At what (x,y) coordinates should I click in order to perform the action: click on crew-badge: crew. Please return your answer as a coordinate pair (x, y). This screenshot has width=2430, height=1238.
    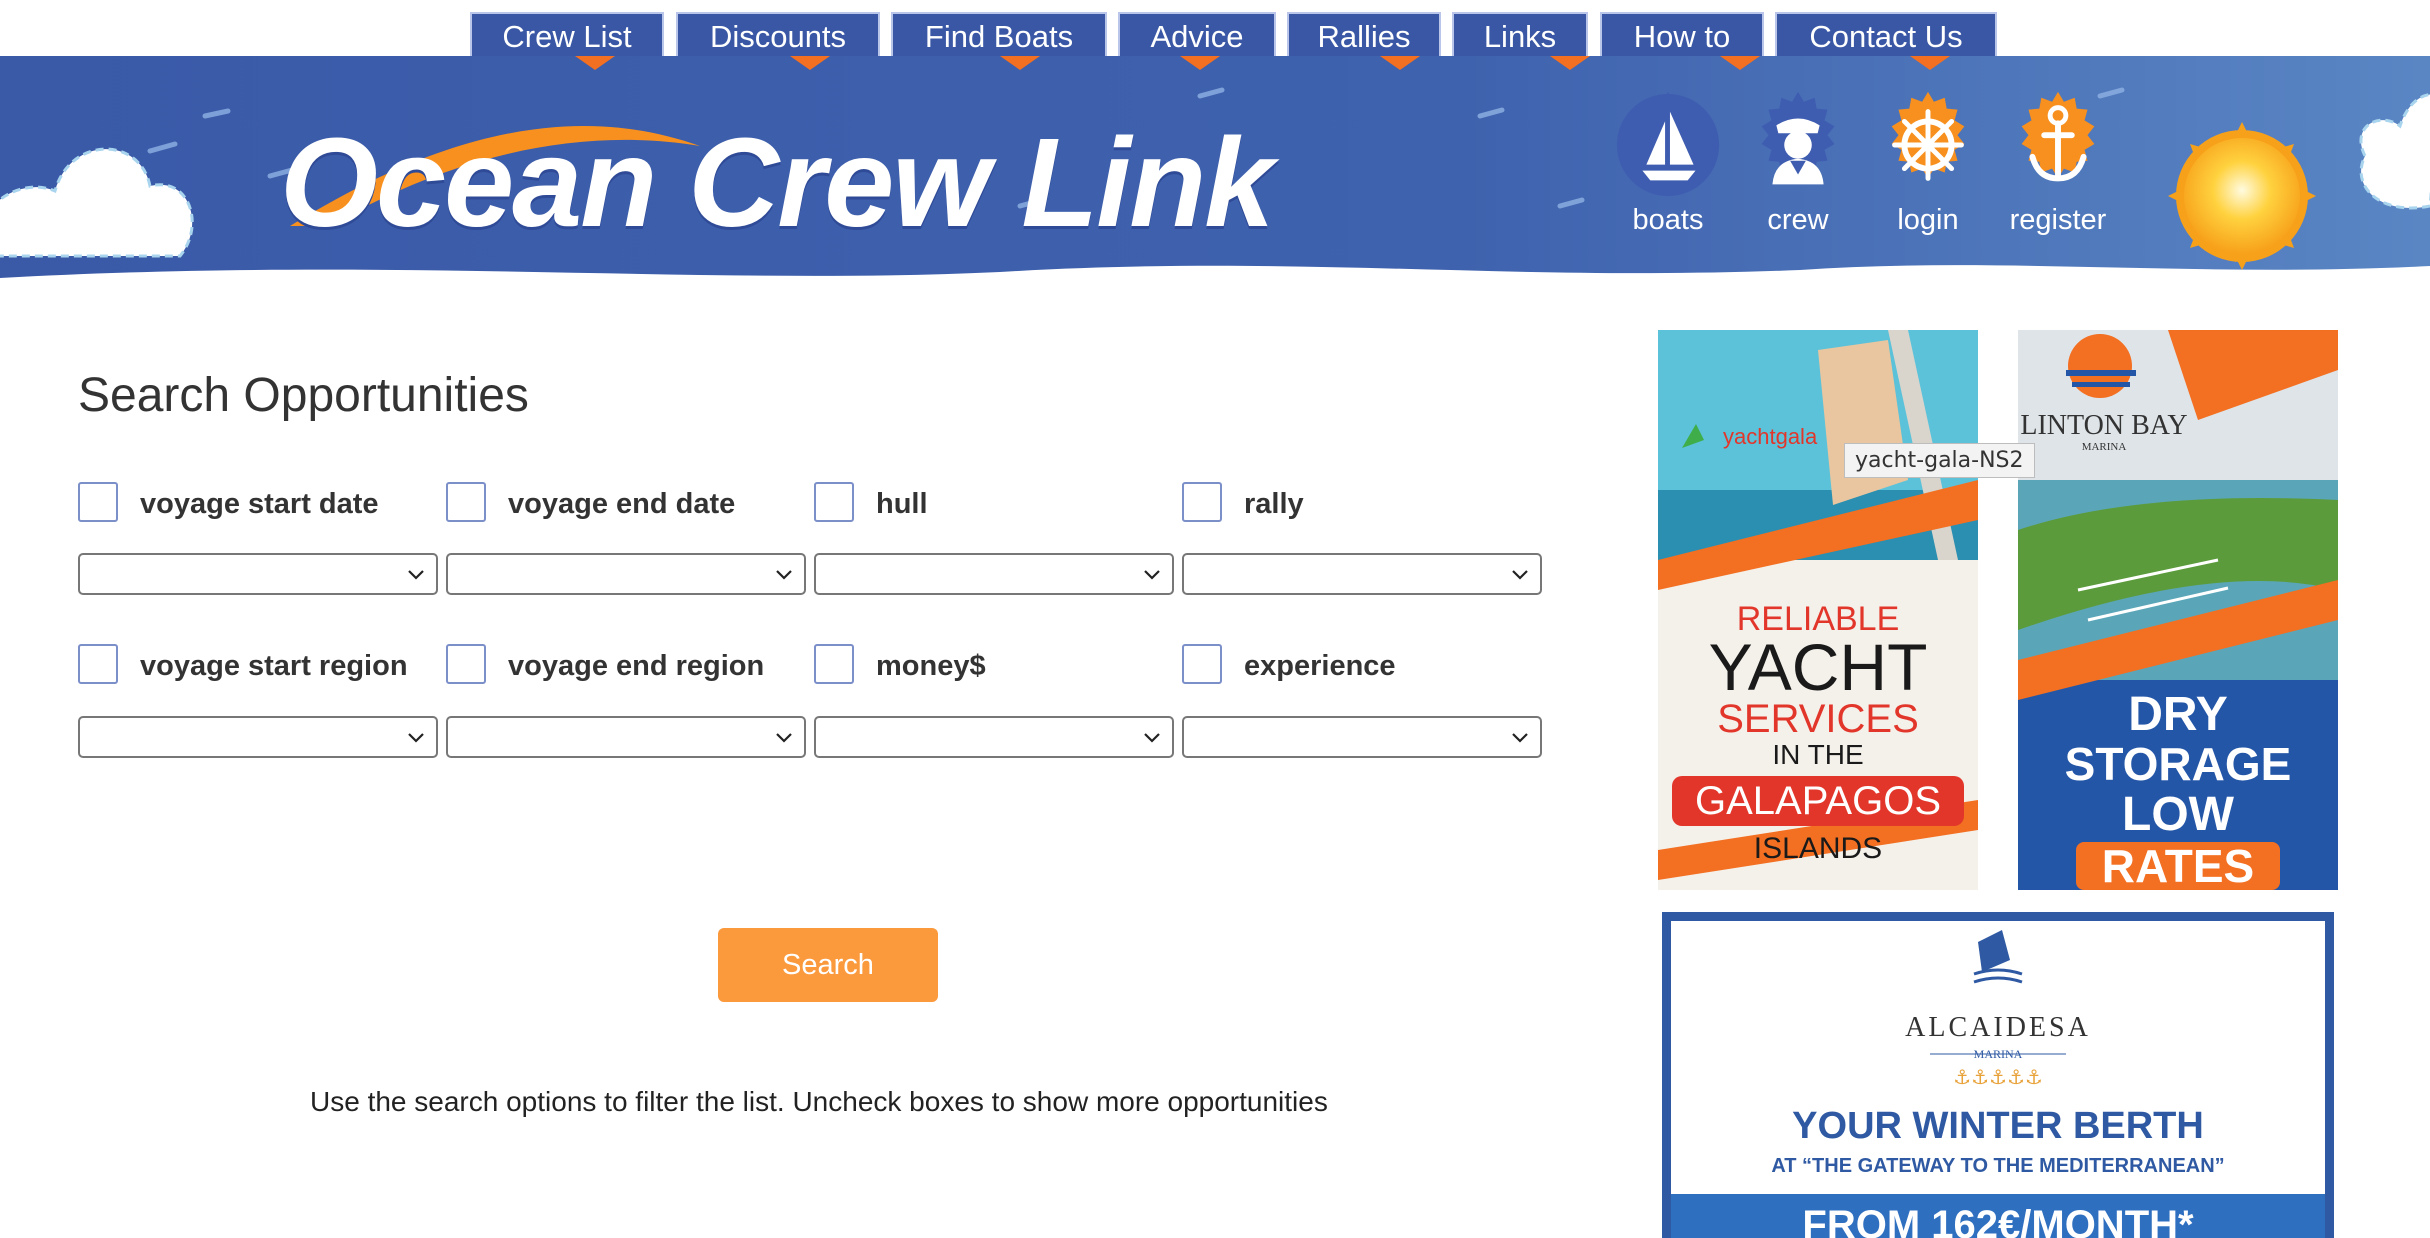
    Looking at the image, I should click on (1798, 161).